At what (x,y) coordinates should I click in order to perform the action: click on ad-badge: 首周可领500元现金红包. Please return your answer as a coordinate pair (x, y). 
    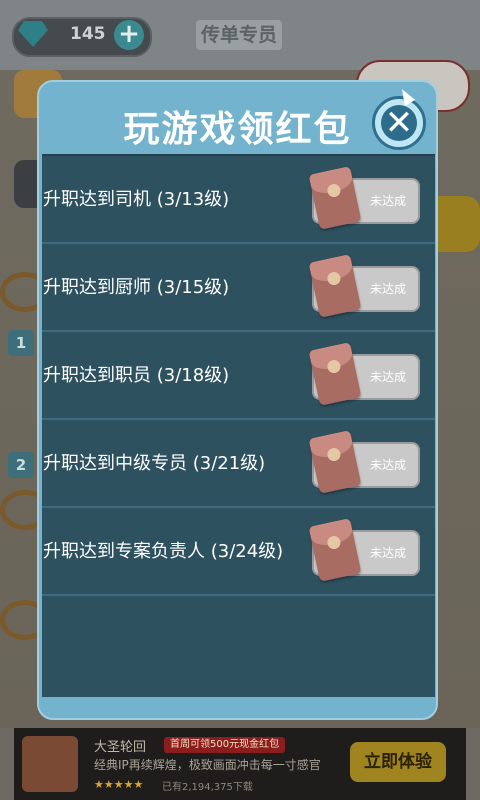
    Looking at the image, I should click on (225, 745).